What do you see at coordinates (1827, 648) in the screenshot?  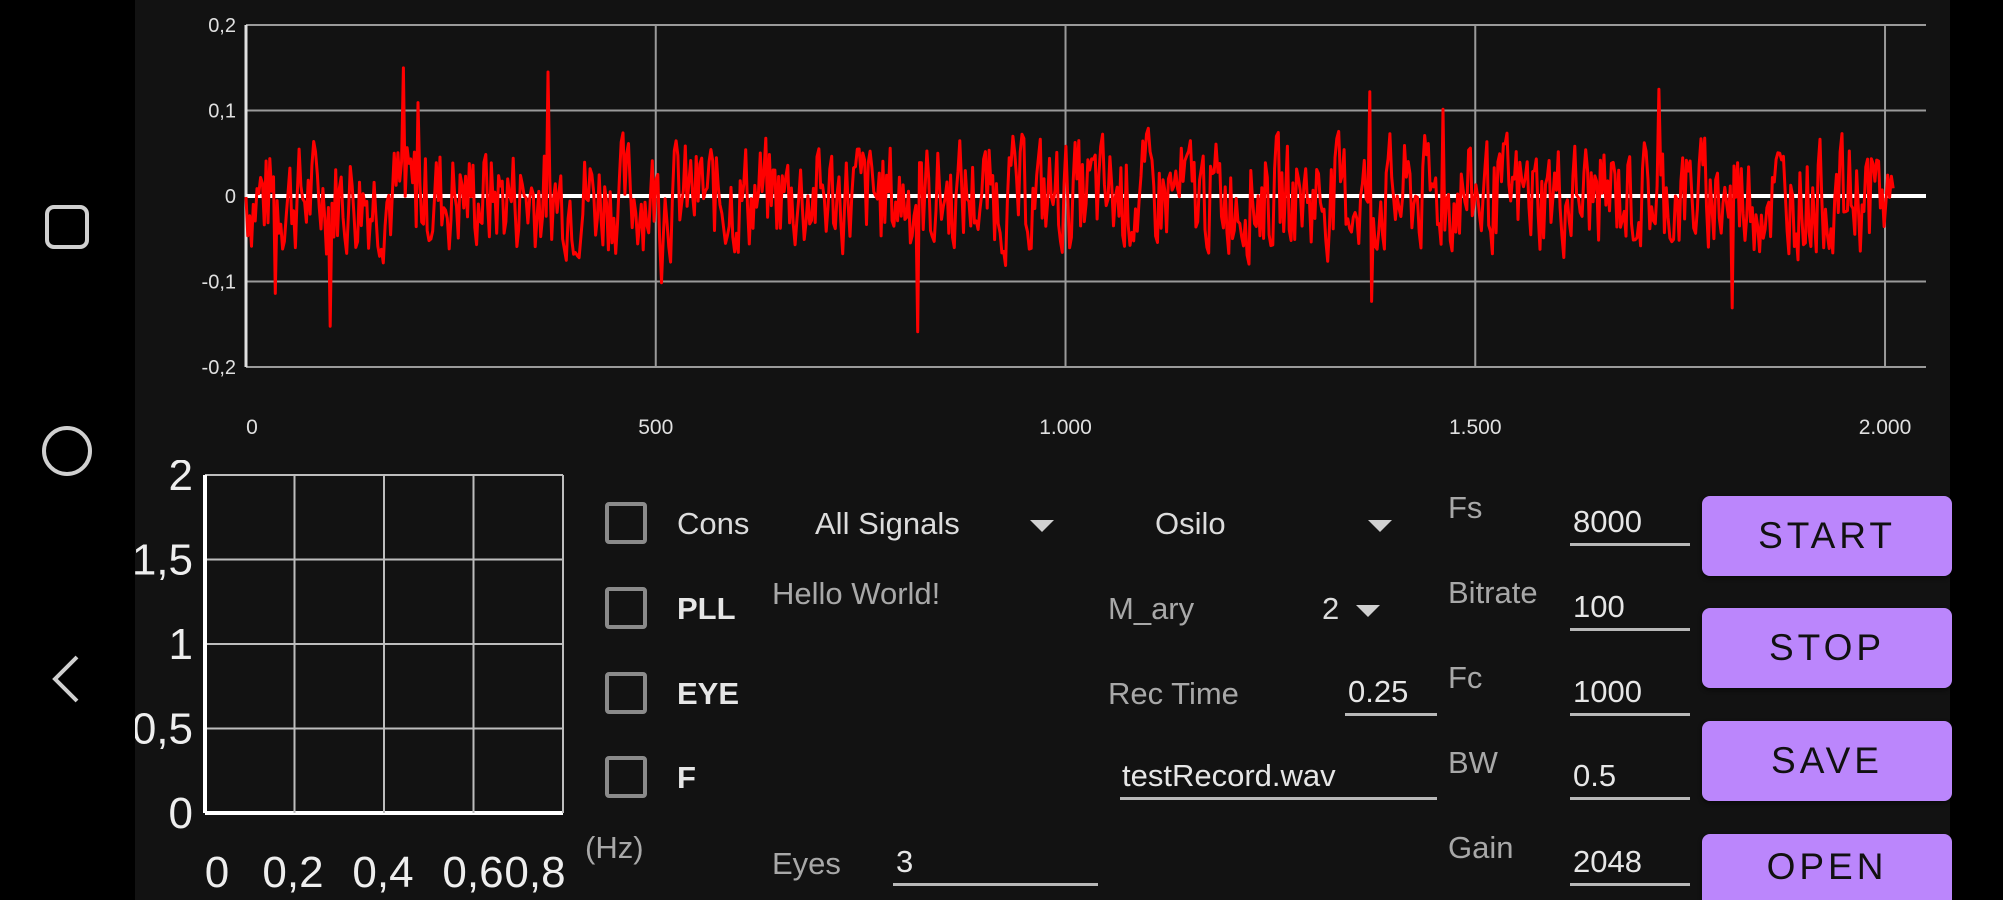 I see `stop-button: STOP` at bounding box center [1827, 648].